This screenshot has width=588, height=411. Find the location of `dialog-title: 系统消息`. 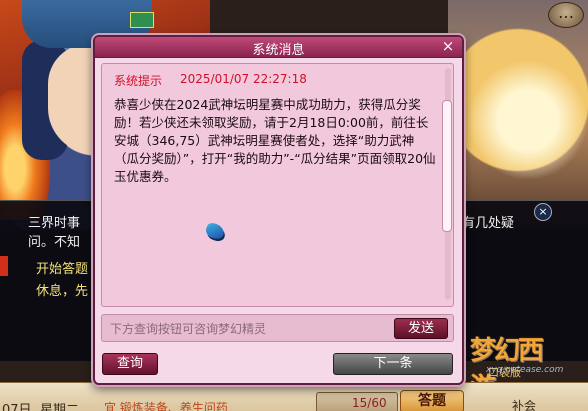

dialog-title: 系统消息 is located at coordinates (278, 50).